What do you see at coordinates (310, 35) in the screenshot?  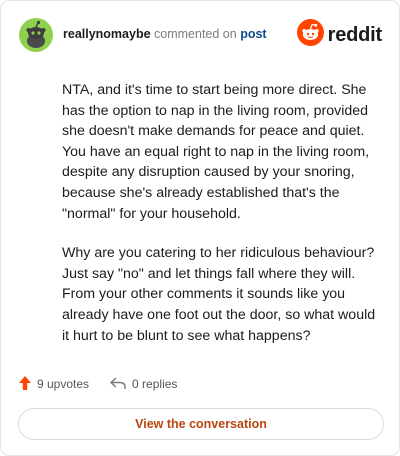 I see `reddit-logo-icon` at bounding box center [310, 35].